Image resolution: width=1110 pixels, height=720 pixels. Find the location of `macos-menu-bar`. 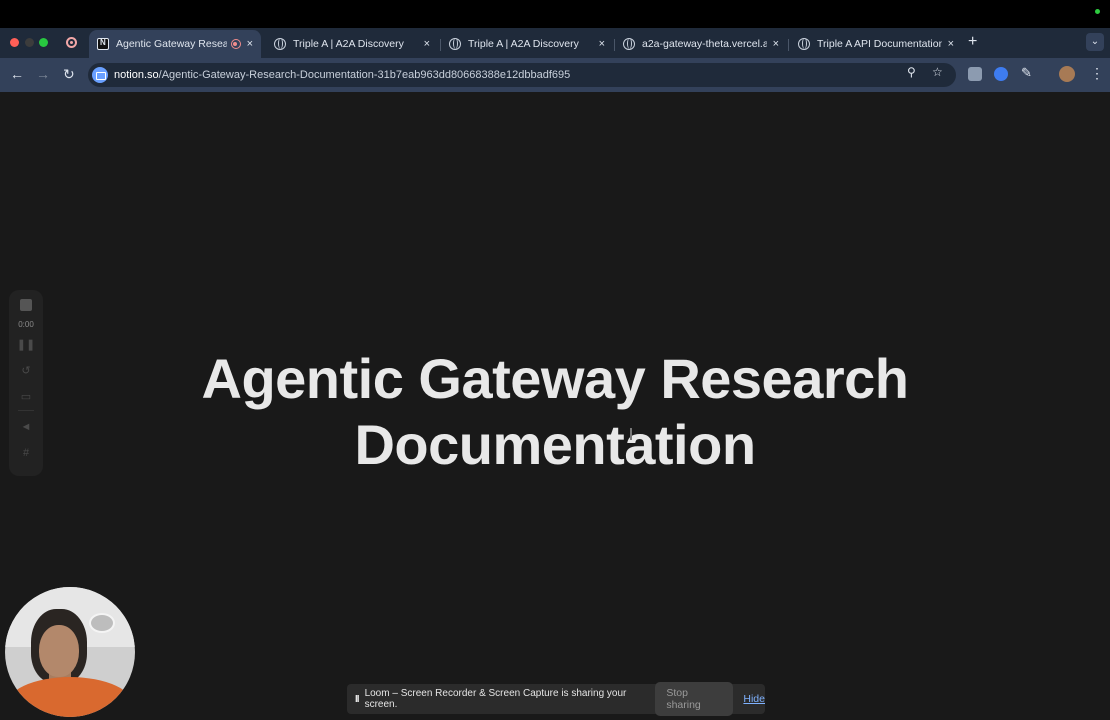

macos-menu-bar is located at coordinates (555, 14).